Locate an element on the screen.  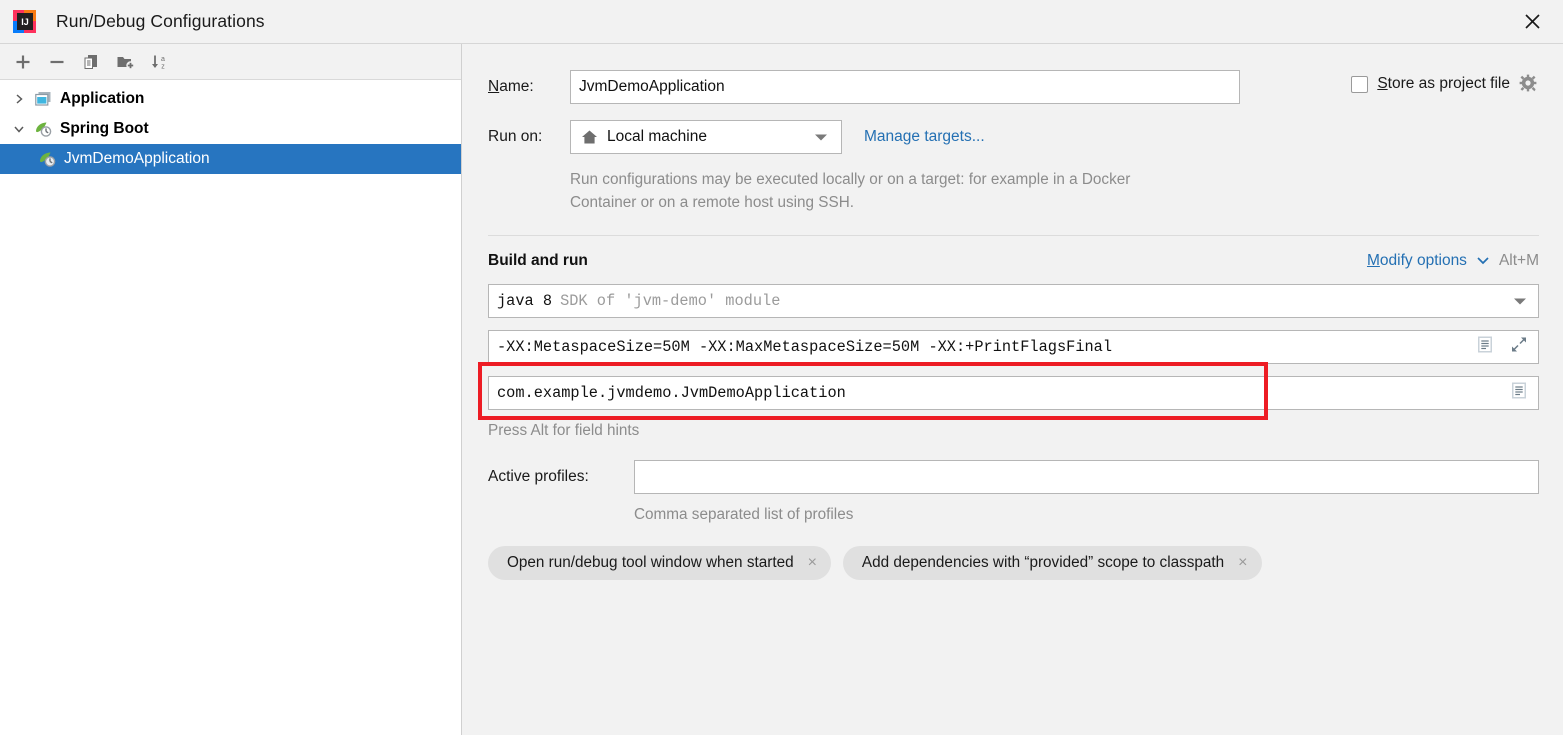
svg-text: IJ is located at coordinates (25, 22).